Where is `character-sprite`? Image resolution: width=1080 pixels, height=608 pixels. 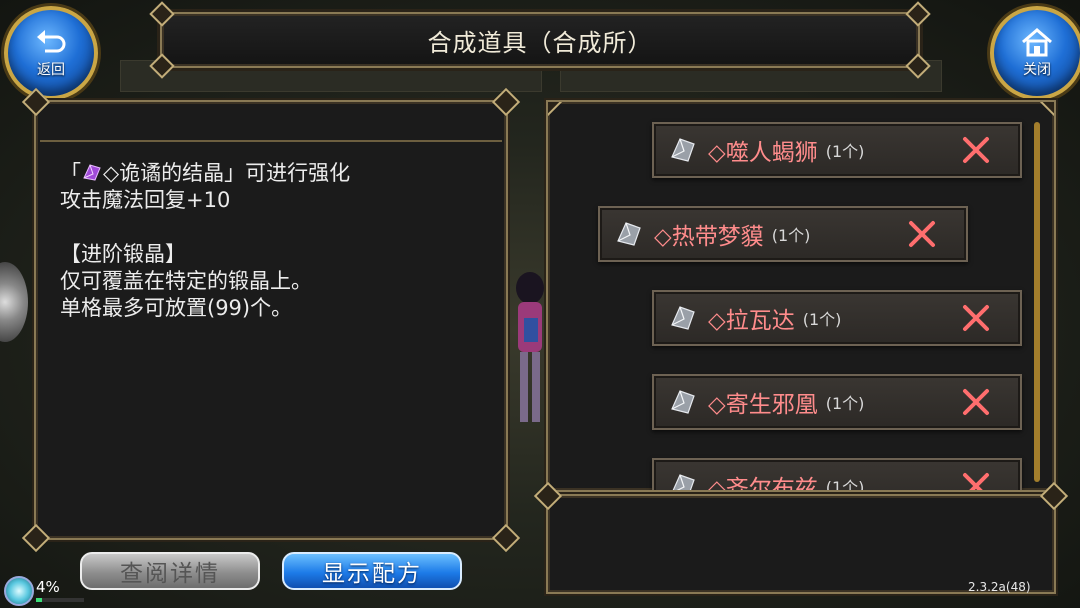
character-sprite is located at coordinates (530, 347).